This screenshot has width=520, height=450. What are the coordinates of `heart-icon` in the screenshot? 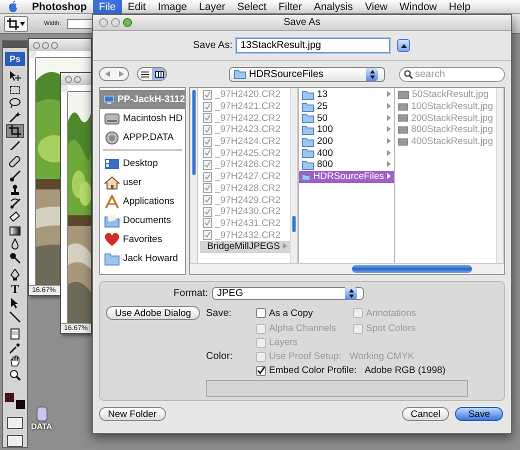 It's located at (112, 239).